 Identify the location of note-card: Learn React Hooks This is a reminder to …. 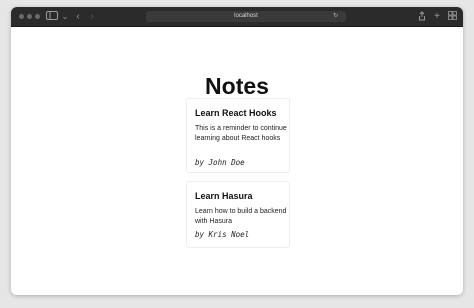
(238, 135).